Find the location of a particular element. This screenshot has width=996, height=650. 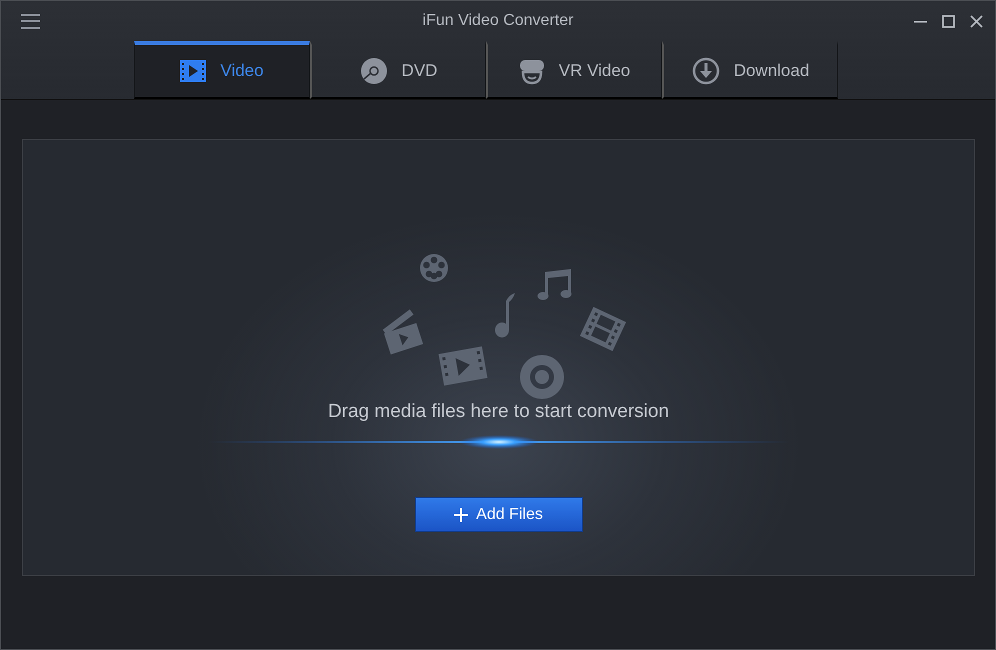

tab: Video is located at coordinates (222, 70).